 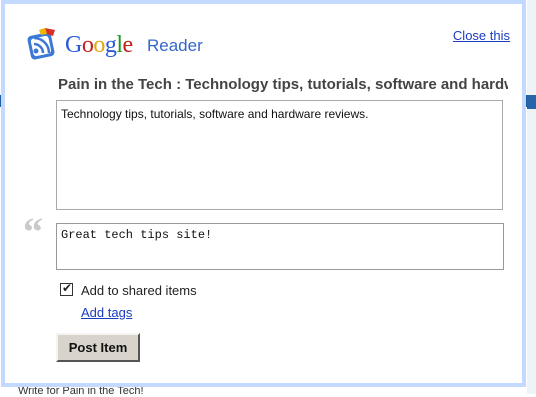 What do you see at coordinates (139, 290) in the screenshot?
I see `share-label: Add to shared items` at bounding box center [139, 290].